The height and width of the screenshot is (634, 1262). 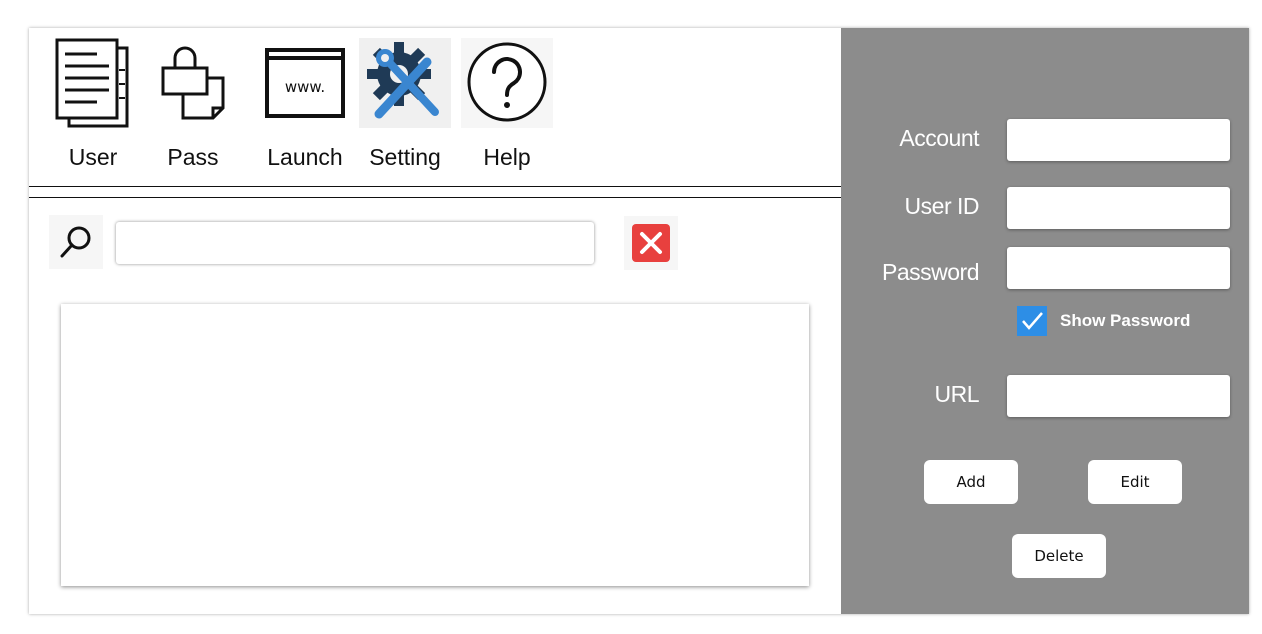 I want to click on delete-button: Delete, so click(x=1059, y=556).